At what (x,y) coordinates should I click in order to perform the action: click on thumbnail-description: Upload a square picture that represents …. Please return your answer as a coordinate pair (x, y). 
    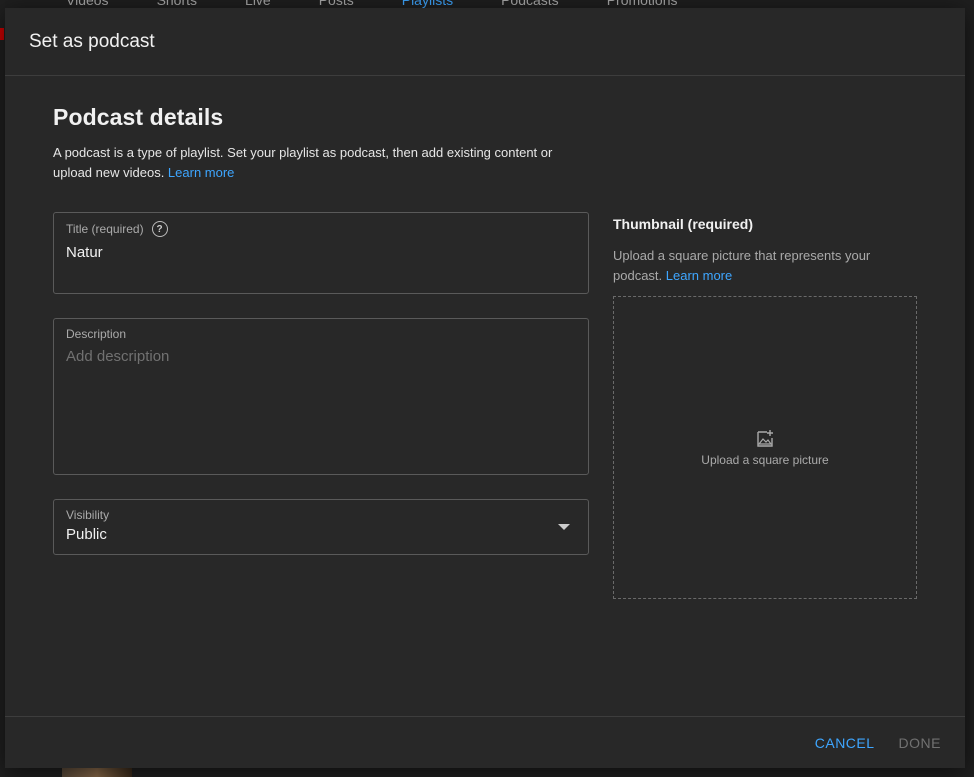
    Looking at the image, I should click on (766, 266).